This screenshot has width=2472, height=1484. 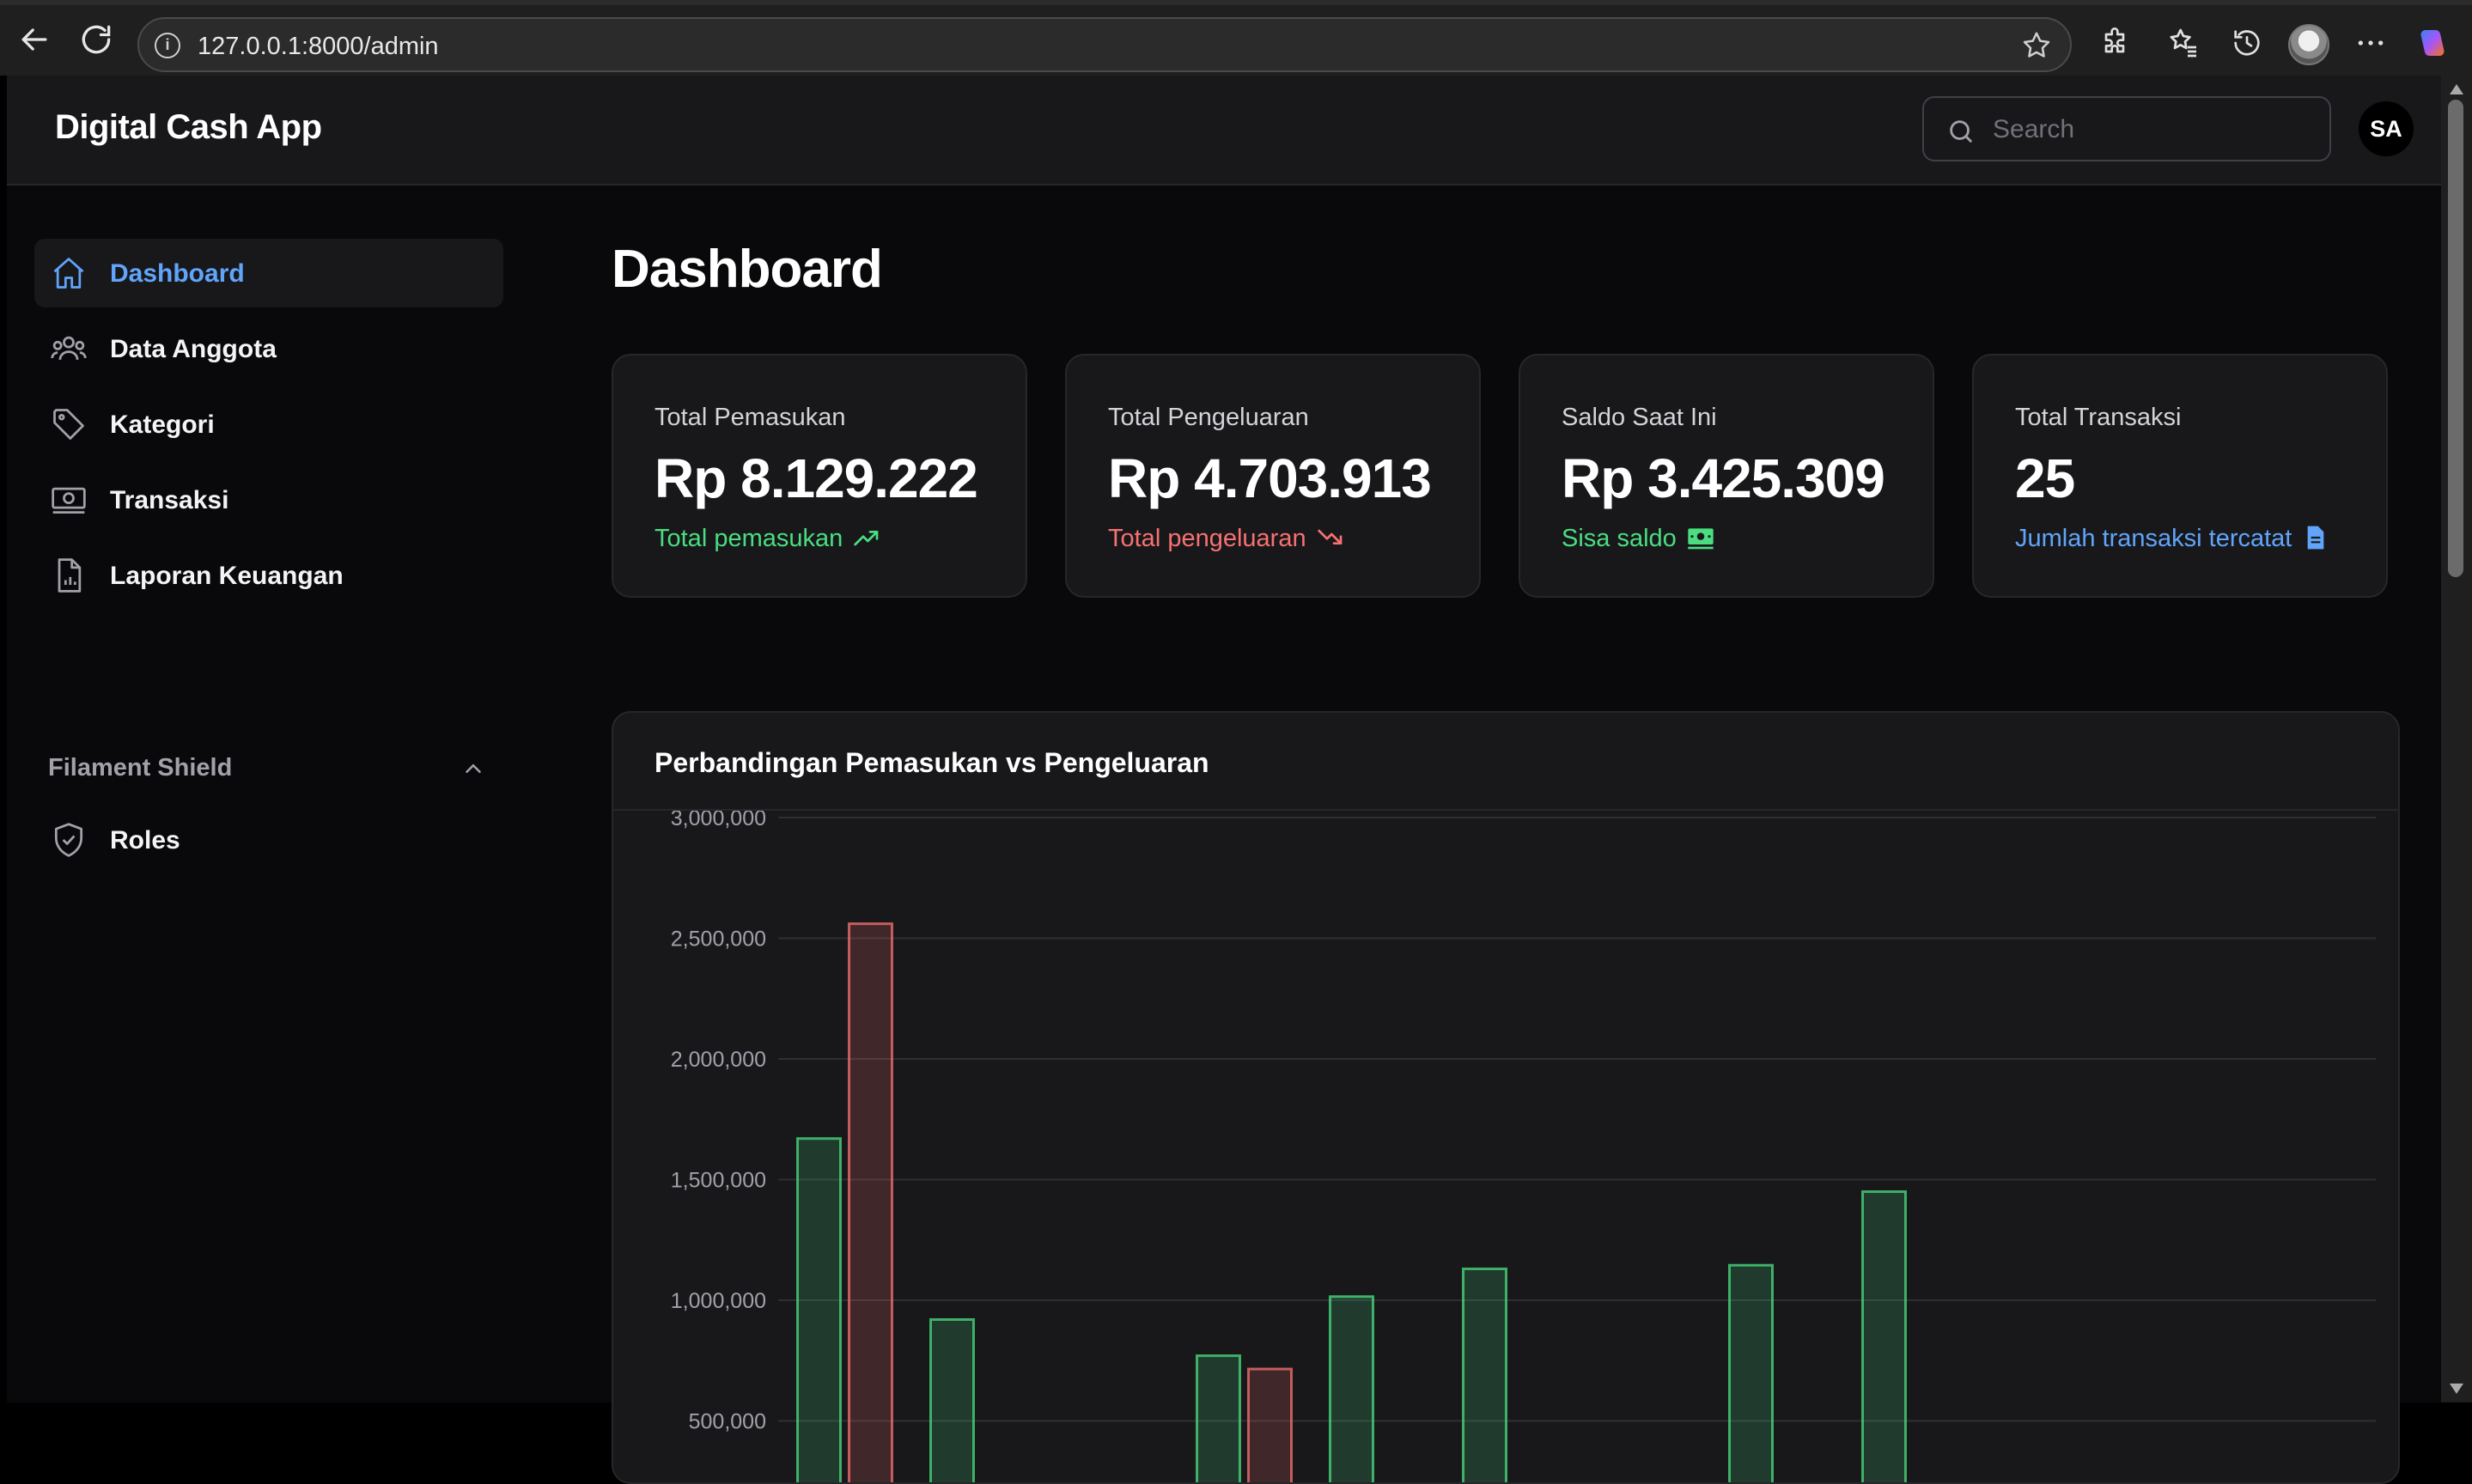 What do you see at coordinates (2308, 44) in the screenshot?
I see `browser-profile-avatar` at bounding box center [2308, 44].